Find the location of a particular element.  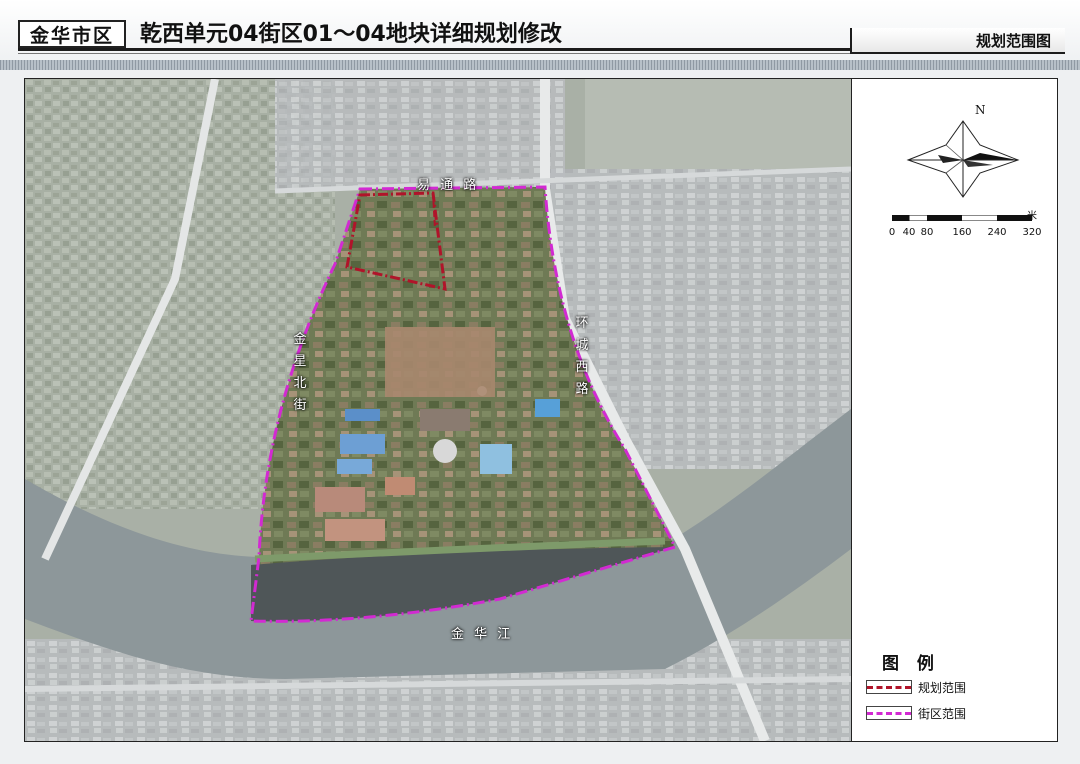

scale-tick: 40 is located at coordinates (909, 232).